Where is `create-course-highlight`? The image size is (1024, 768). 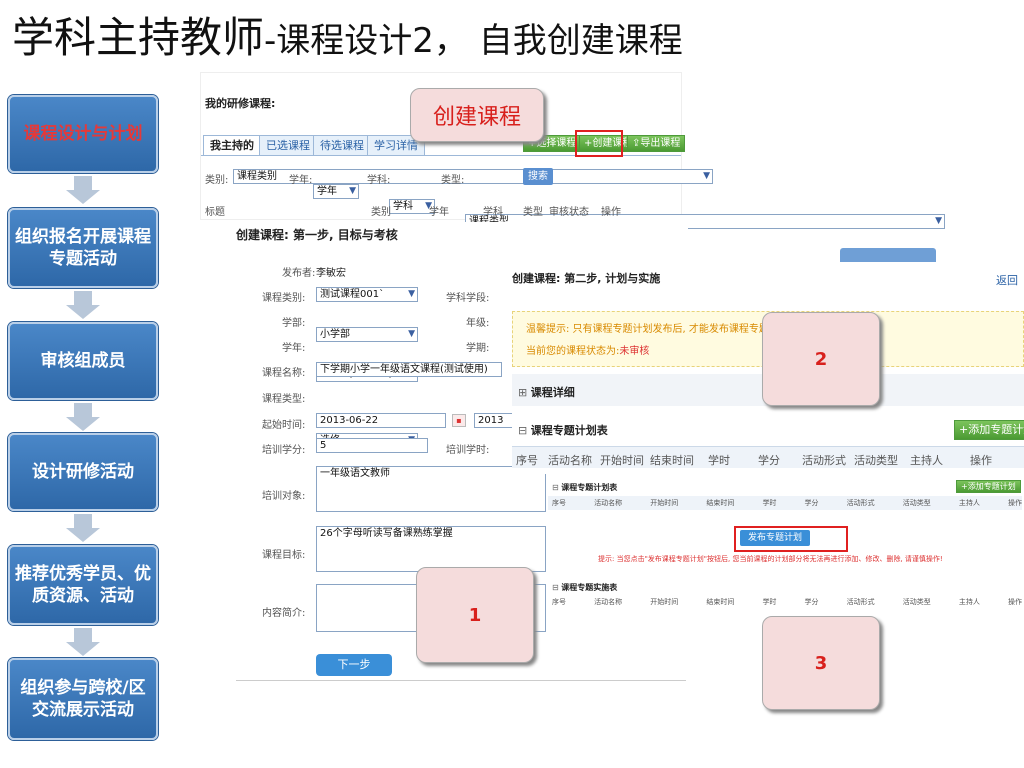
create-course-highlight is located at coordinates (599, 143).